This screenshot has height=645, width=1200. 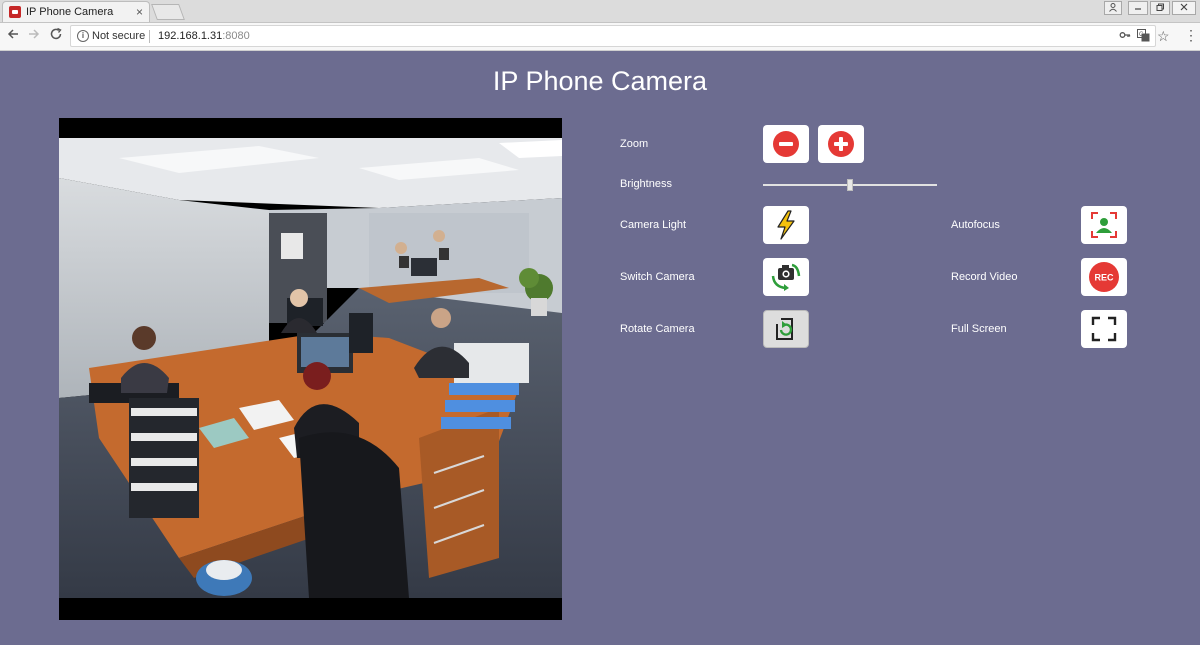 What do you see at coordinates (149, 36) in the screenshot?
I see `omnibox-divider` at bounding box center [149, 36].